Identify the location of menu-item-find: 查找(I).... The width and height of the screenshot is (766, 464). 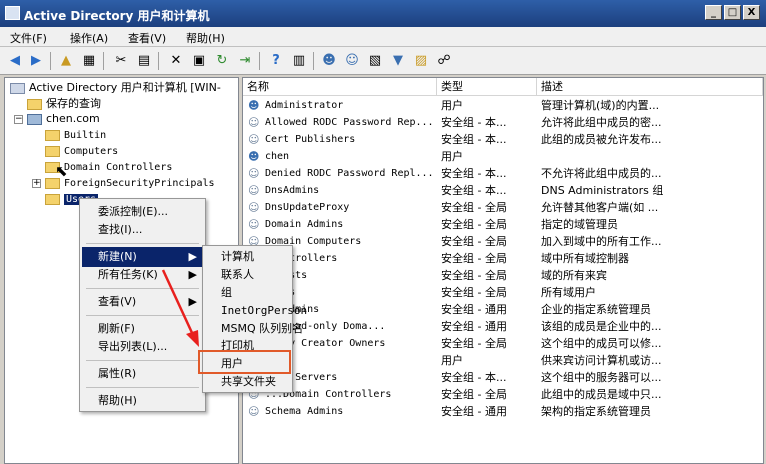
(142, 230).